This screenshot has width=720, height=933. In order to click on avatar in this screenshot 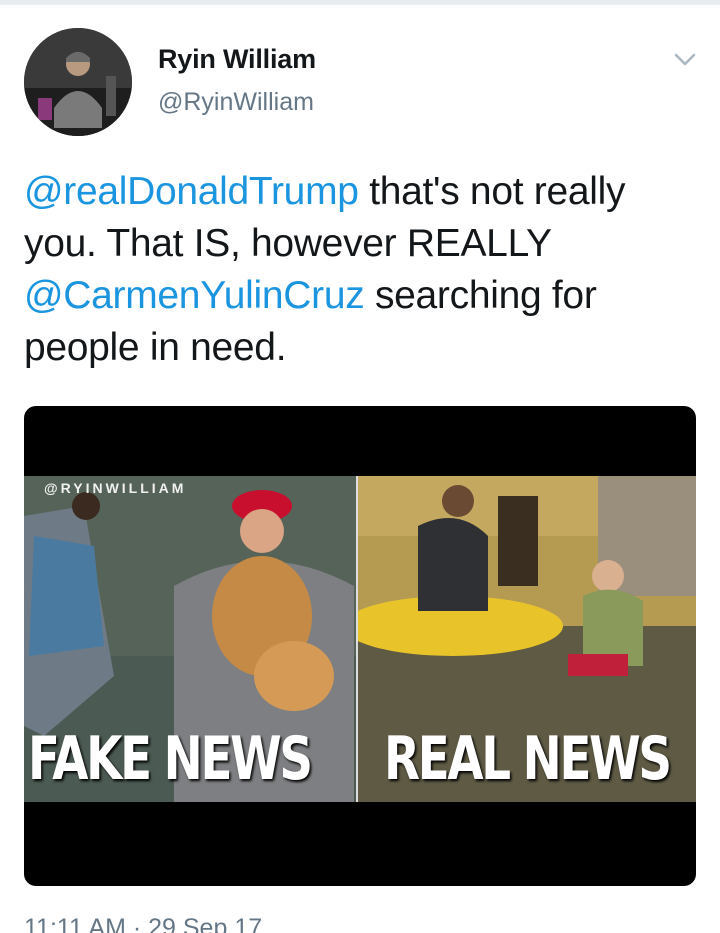, I will do `click(78, 82)`.